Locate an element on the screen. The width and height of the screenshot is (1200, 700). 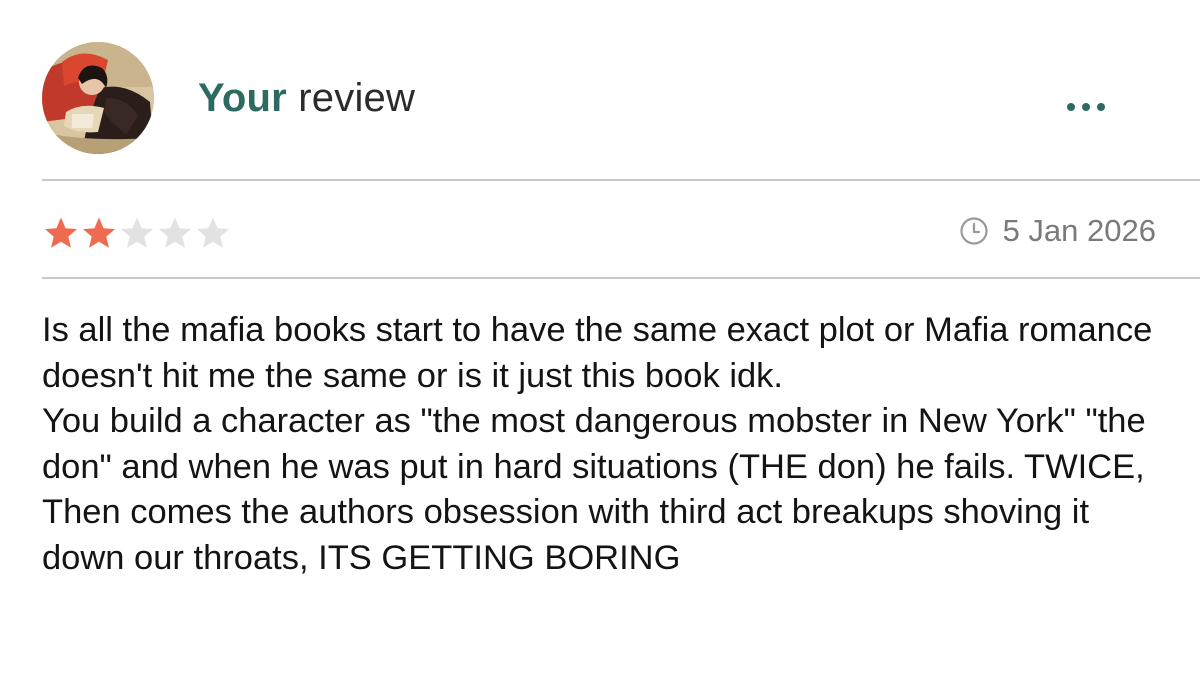
review-date: 5 Jan 2026 is located at coordinates (1079, 230).